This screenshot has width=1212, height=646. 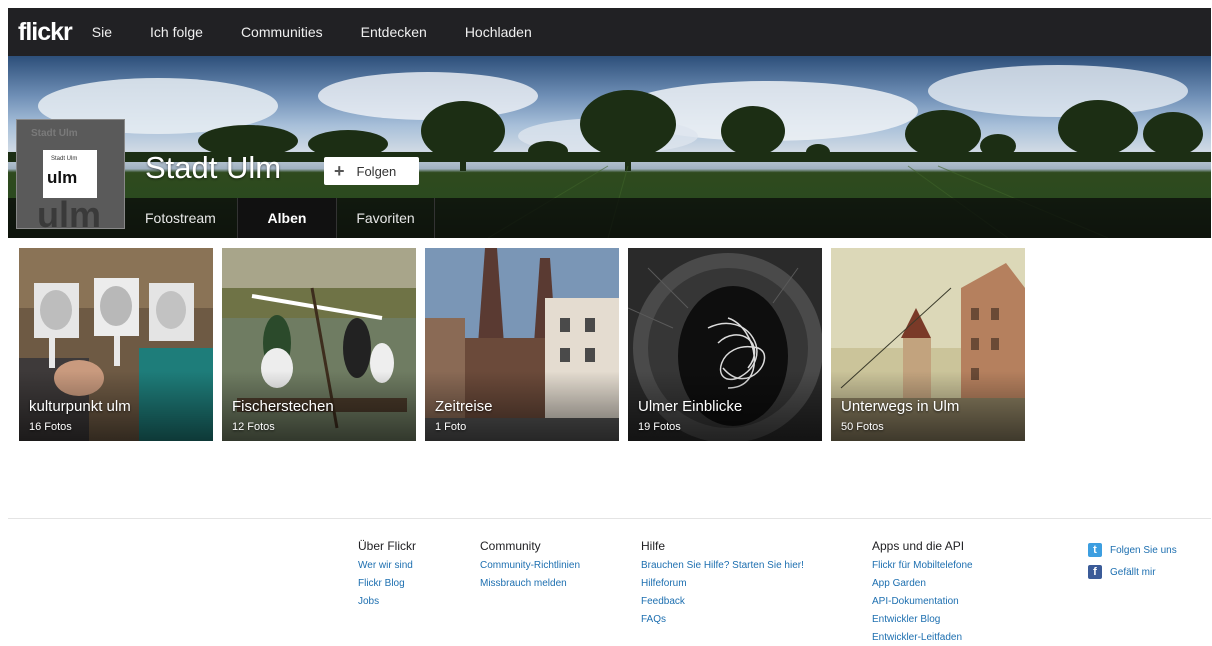 I want to click on social-facebook-label: Gefällt mir, so click(x=1133, y=572).